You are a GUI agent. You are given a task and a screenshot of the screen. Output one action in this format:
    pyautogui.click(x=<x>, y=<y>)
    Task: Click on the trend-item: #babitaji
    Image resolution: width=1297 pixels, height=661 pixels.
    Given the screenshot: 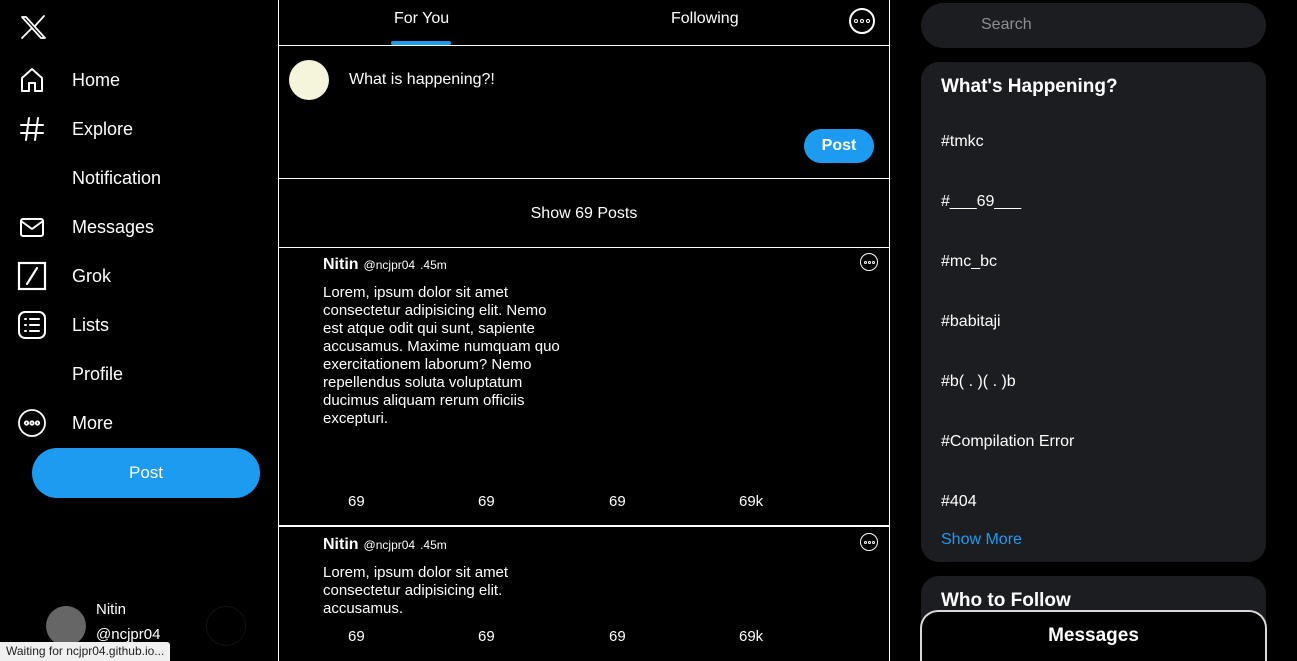 What is the action you would take?
    pyautogui.click(x=971, y=322)
    